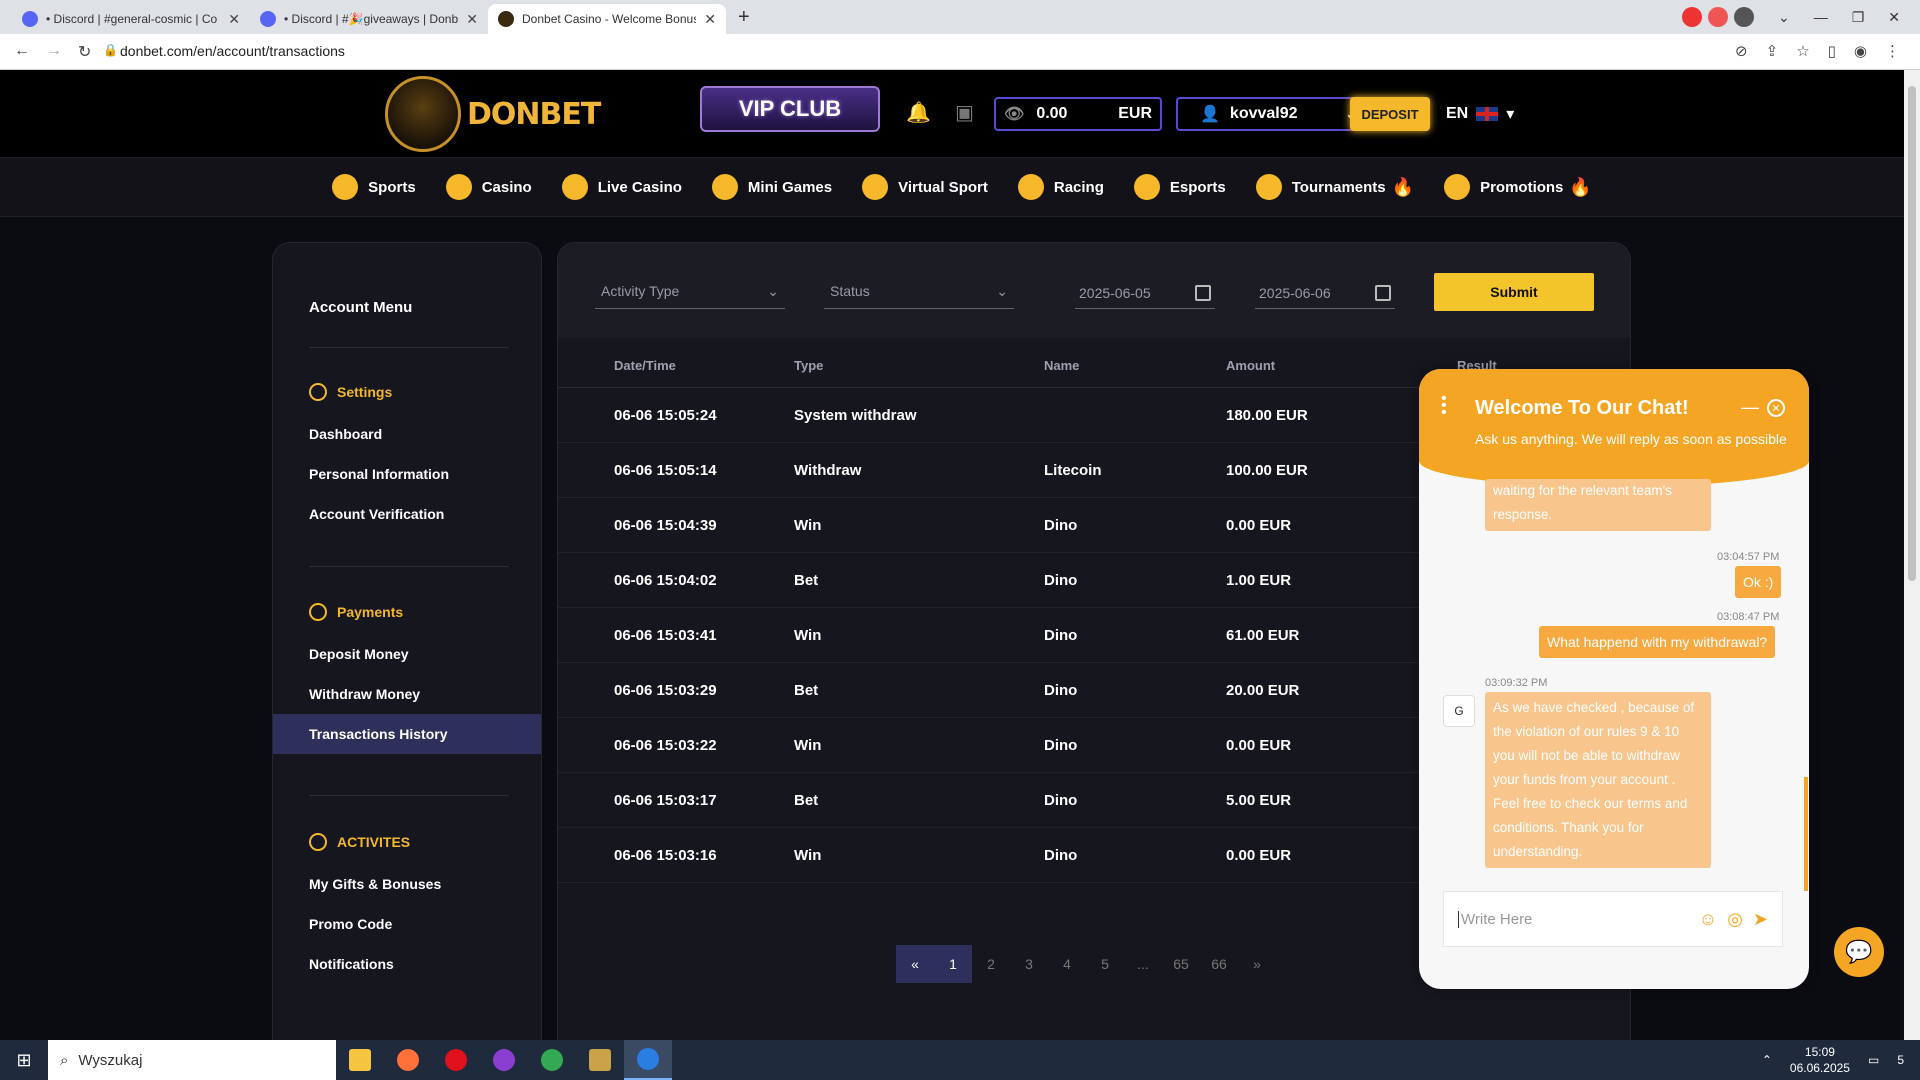 The width and height of the screenshot is (1920, 1080). Describe the element at coordinates (1444, 406) in the screenshot. I see `chat-menu-icon: • • •` at that location.